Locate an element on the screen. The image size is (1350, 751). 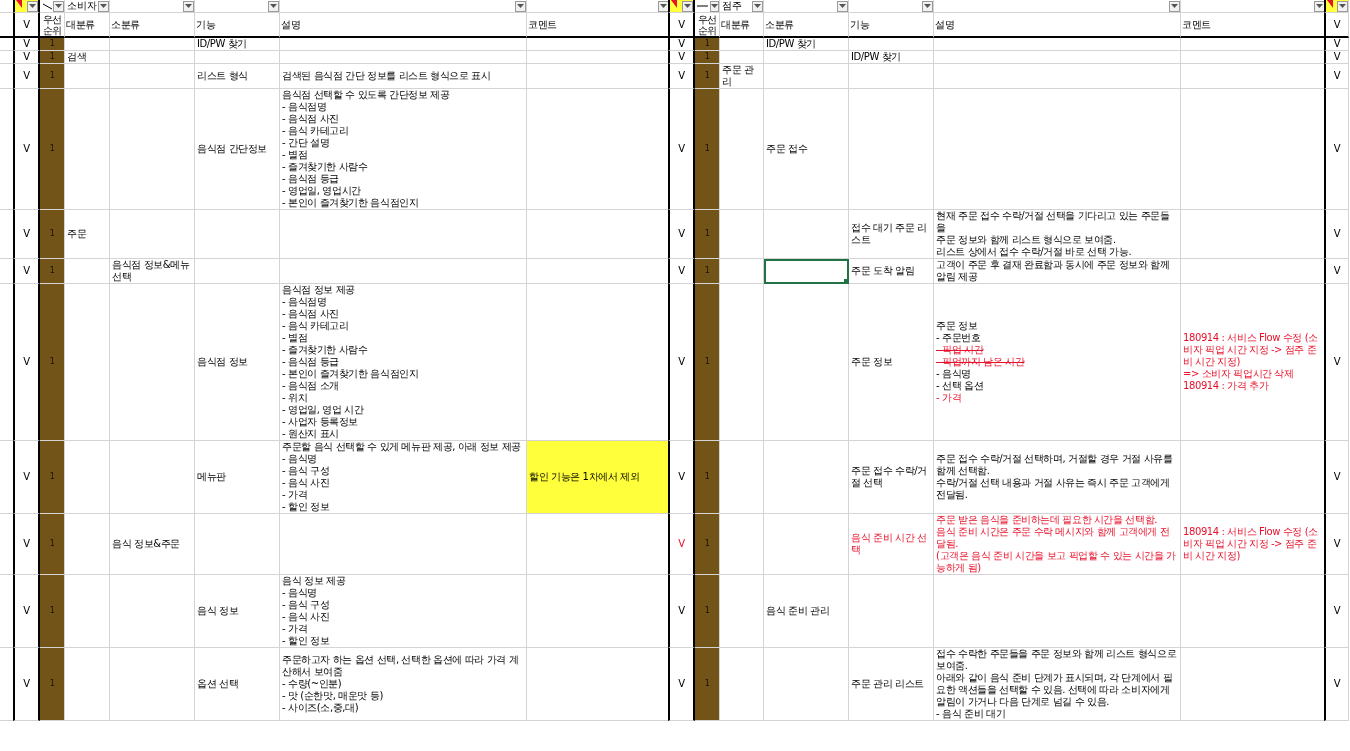
feature-cell: 음식 준비 시간 선택 is located at coordinates (891, 544).